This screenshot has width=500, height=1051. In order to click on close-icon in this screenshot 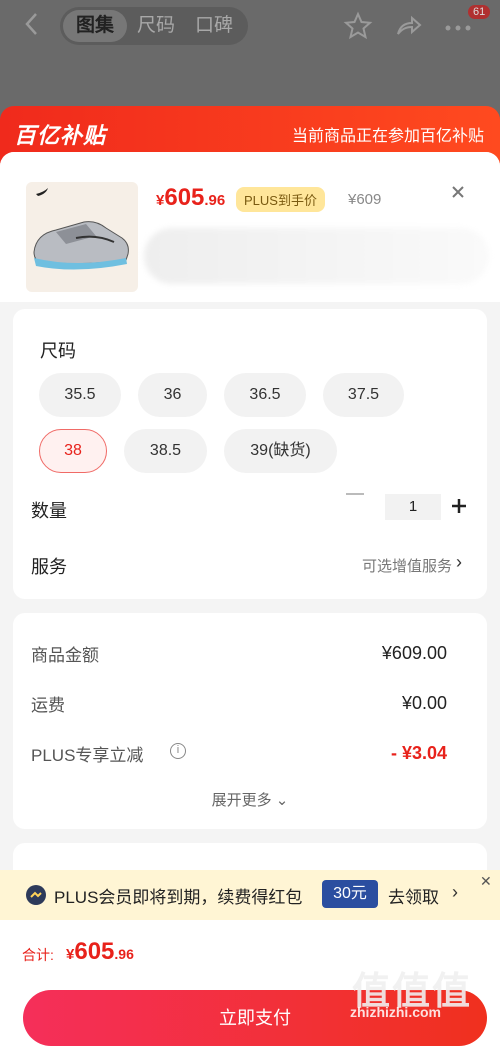, I will do `click(458, 192)`.